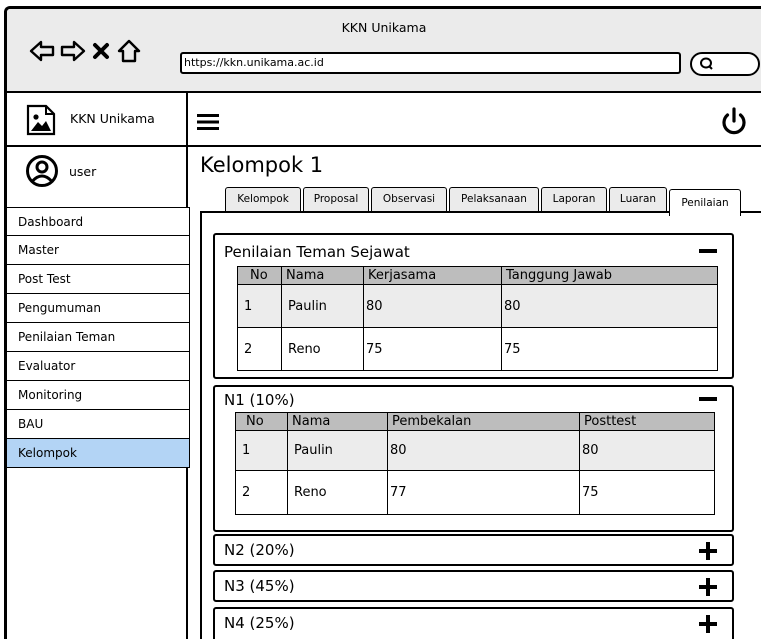 The height and width of the screenshot is (639, 761). What do you see at coordinates (259, 550) in the screenshot?
I see `panel-title: N2 (20%)` at bounding box center [259, 550].